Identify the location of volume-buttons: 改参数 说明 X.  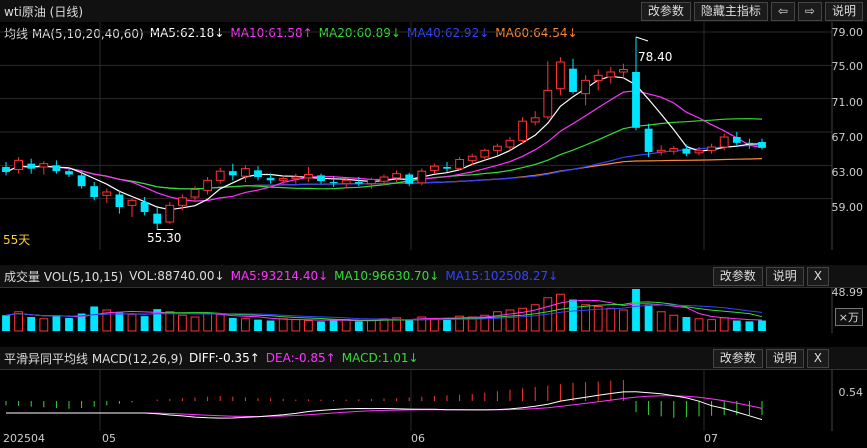
(770, 276).